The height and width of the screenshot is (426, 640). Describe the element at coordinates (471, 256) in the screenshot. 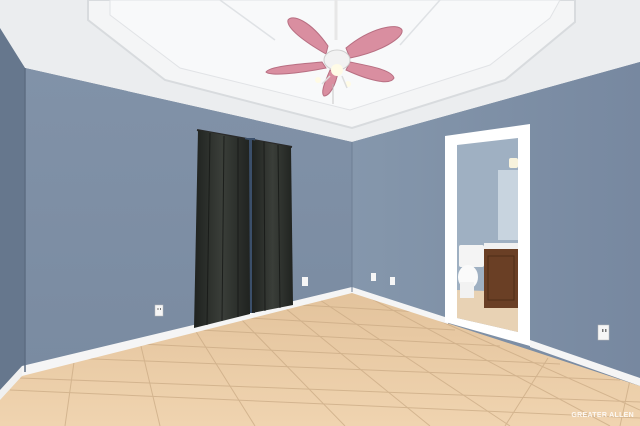

I see `toilet-tank` at that location.